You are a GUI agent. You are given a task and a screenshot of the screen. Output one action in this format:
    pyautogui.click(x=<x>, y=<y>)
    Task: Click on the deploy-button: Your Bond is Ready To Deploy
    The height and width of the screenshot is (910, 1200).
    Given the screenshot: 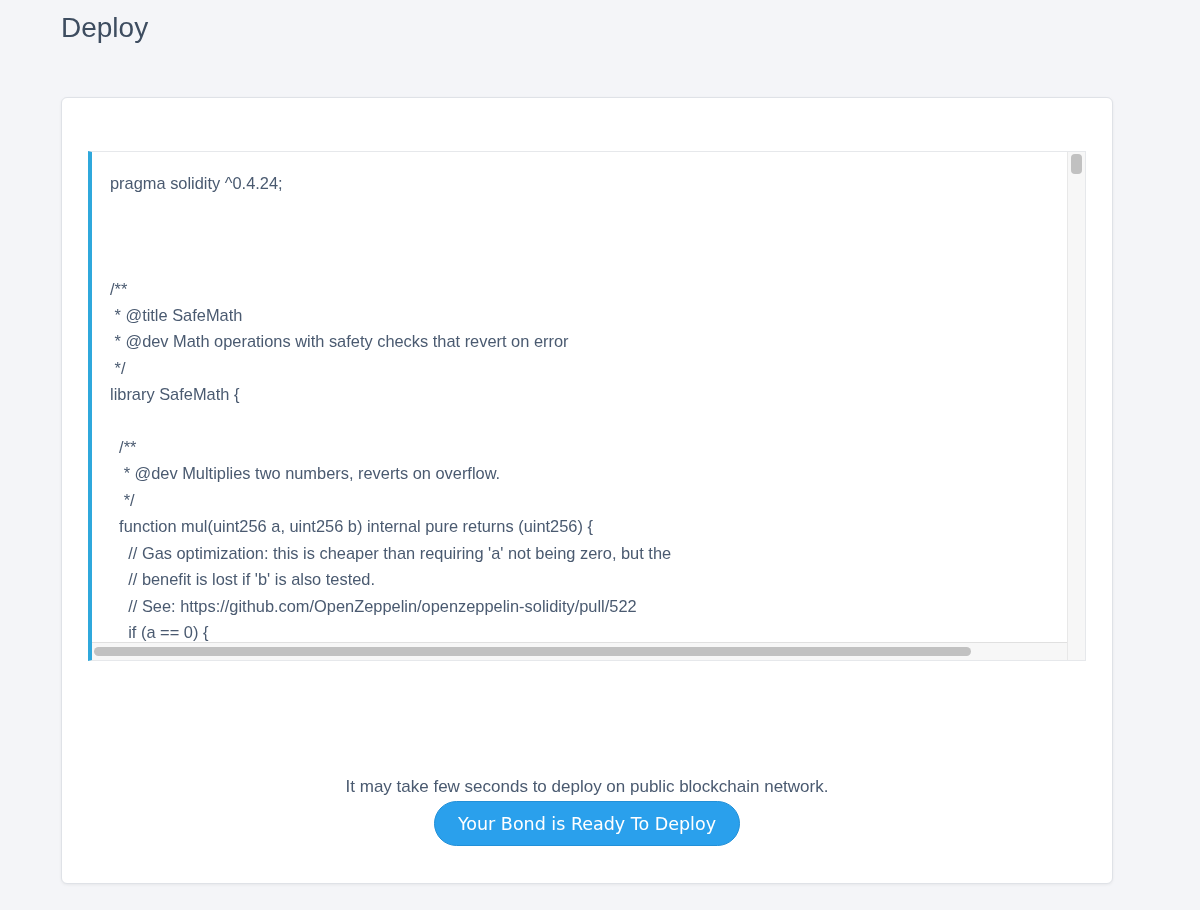 What is the action you would take?
    pyautogui.click(x=587, y=823)
    